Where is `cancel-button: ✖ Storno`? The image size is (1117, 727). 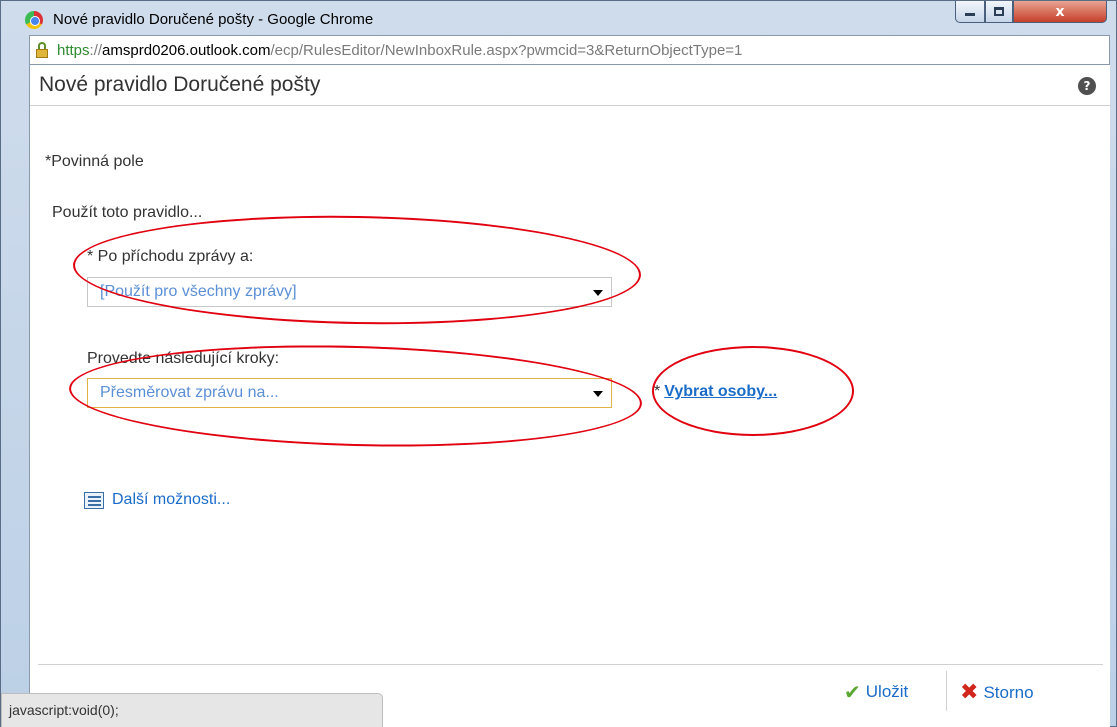 cancel-button: ✖ Storno is located at coordinates (997, 692).